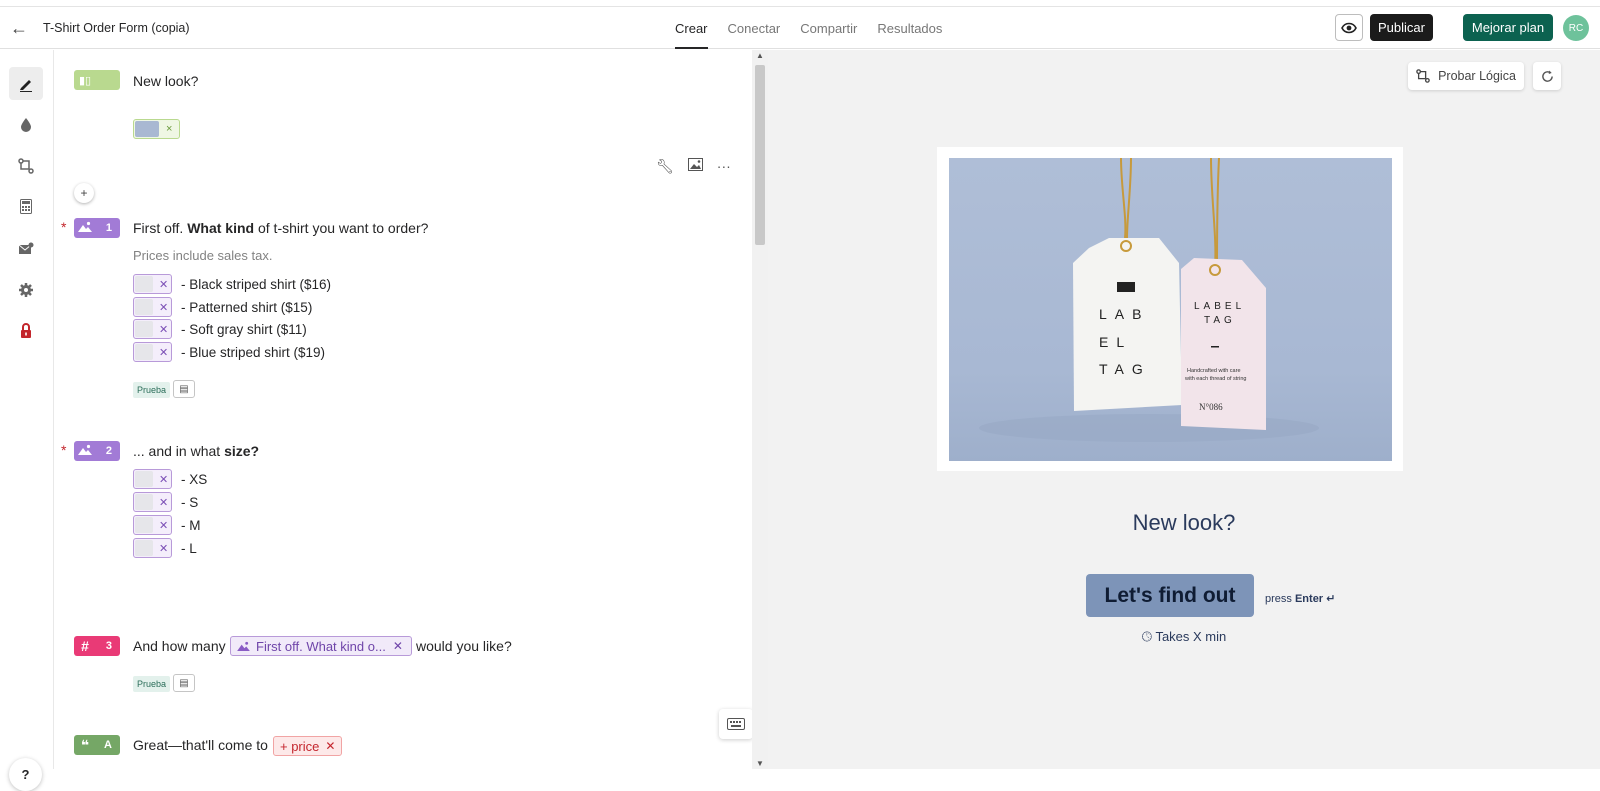 This screenshot has width=1600, height=791. What do you see at coordinates (108, 745) in the screenshot?
I see `statement-letter: A` at bounding box center [108, 745].